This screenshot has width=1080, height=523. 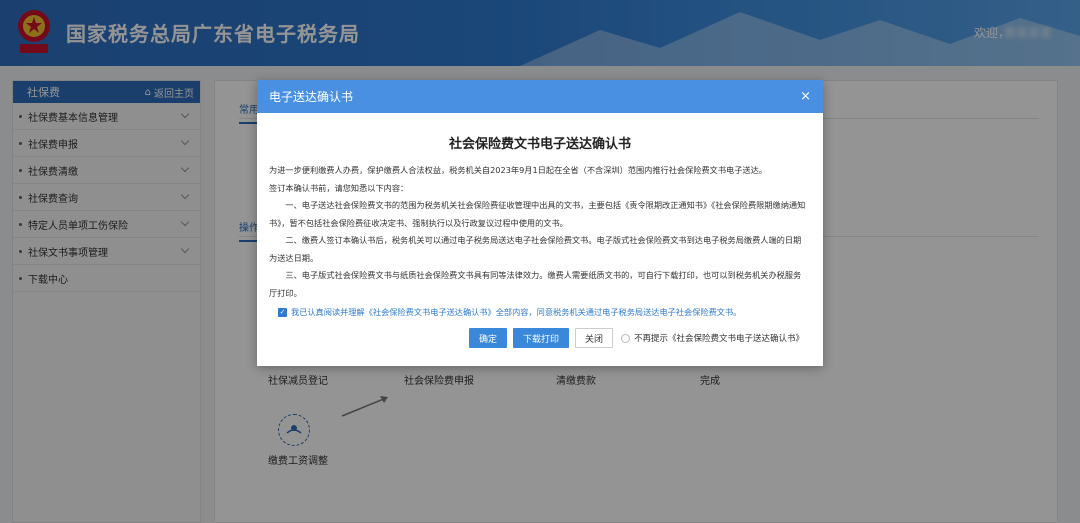 I want to click on modal-header-title: 电子送达确认书, so click(x=311, y=97).